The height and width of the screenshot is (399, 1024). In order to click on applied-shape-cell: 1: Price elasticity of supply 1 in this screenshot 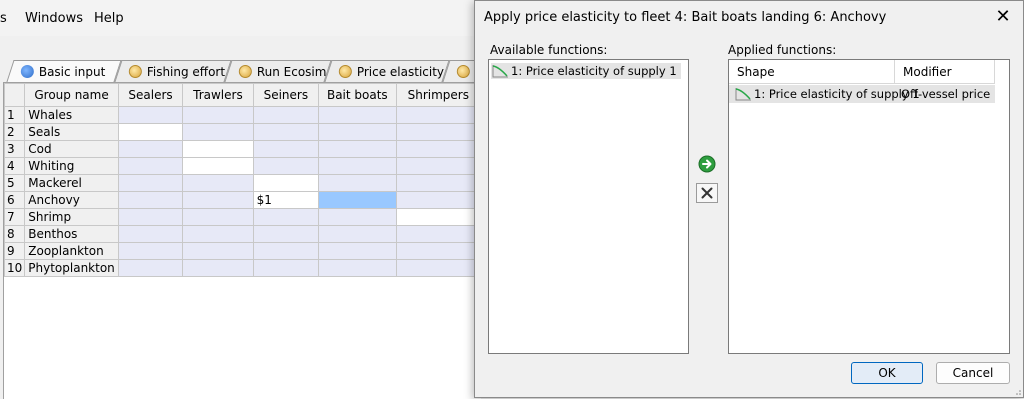, I will do `click(837, 94)`.